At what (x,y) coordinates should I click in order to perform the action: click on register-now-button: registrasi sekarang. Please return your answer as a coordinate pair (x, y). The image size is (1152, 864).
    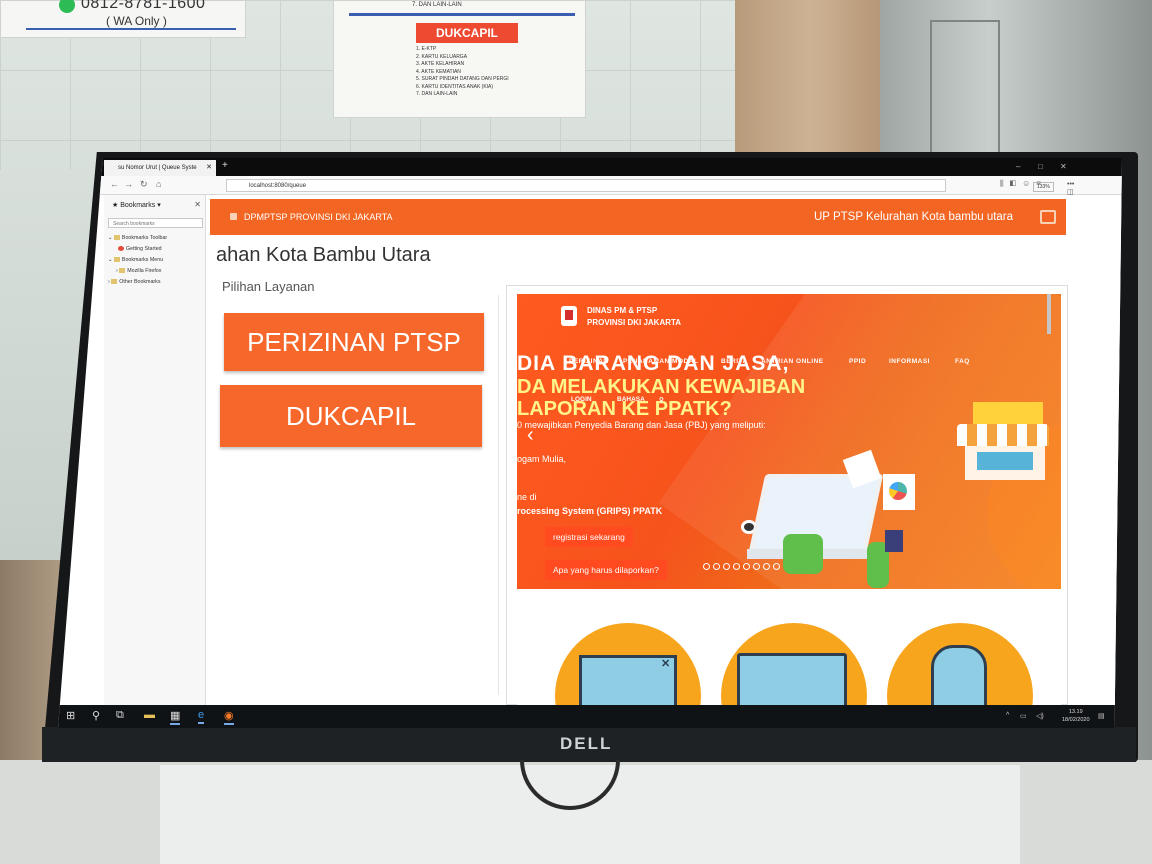
    Looking at the image, I should click on (589, 537).